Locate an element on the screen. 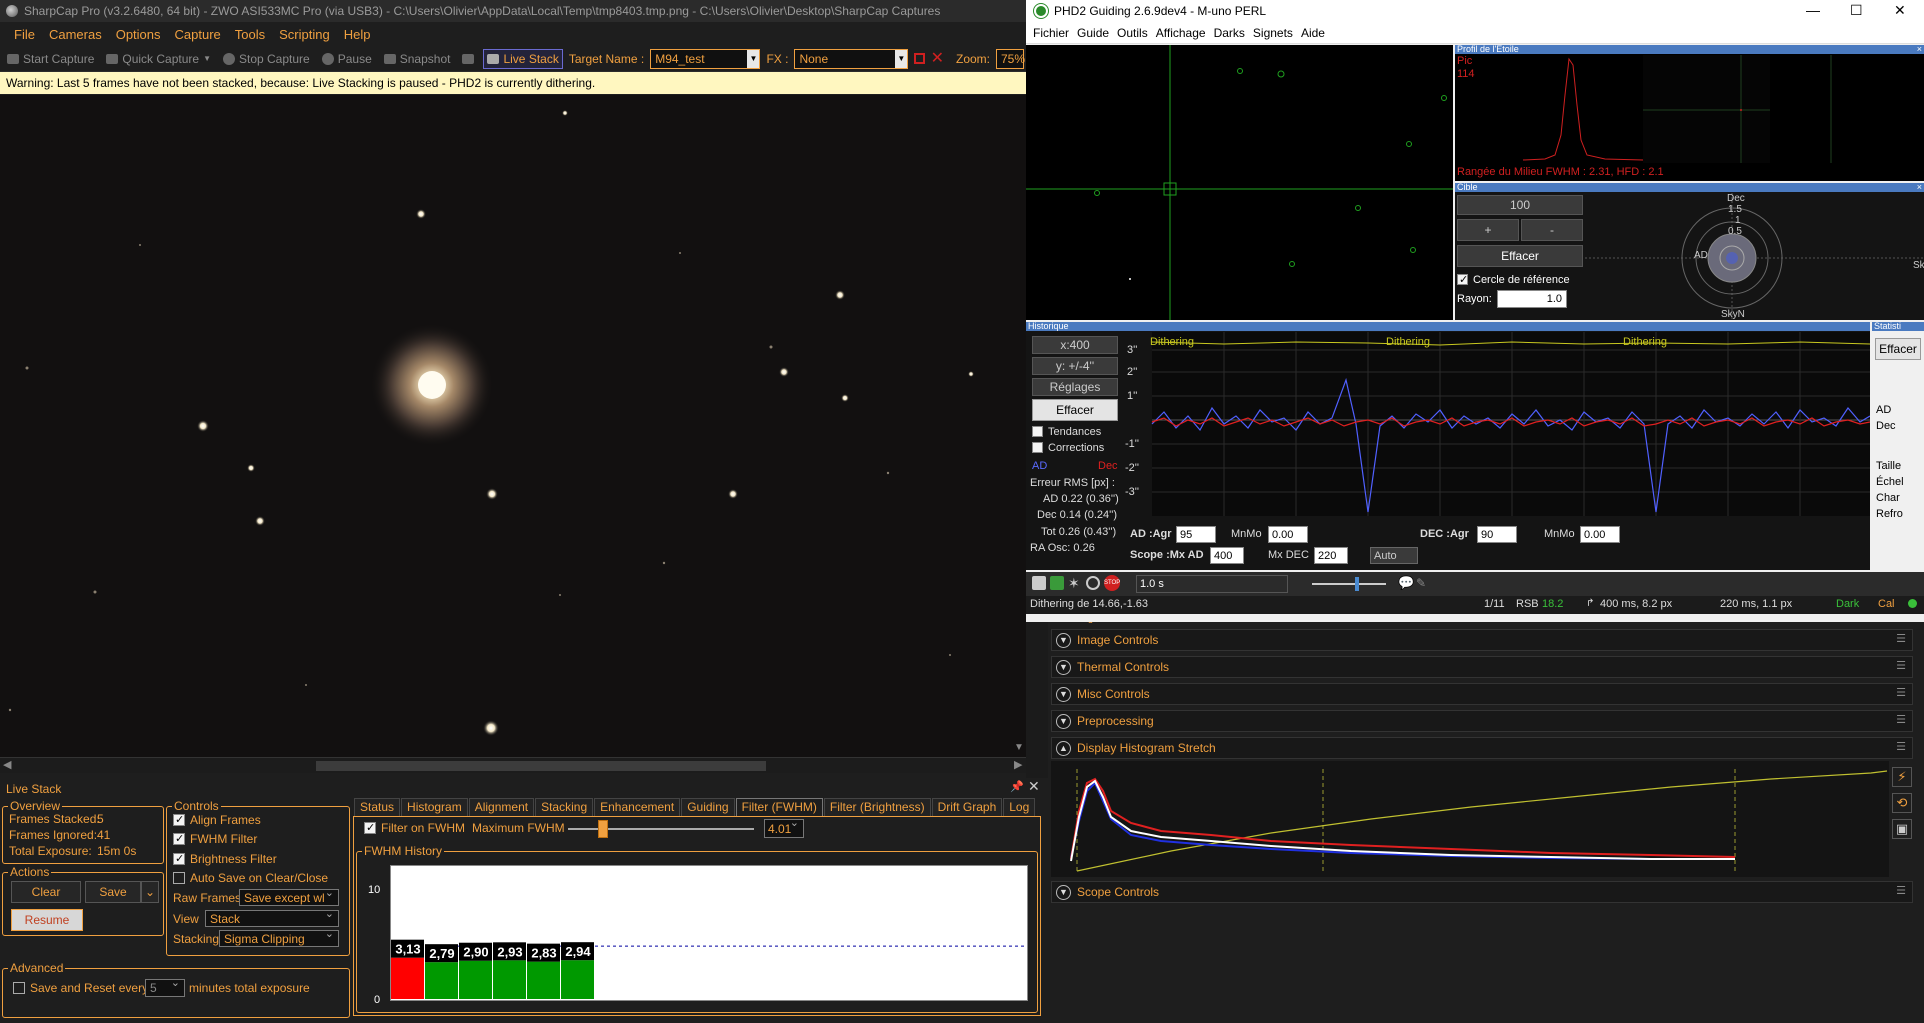 The image size is (1924, 1023). menu-darks: Darks is located at coordinates (1229, 33).